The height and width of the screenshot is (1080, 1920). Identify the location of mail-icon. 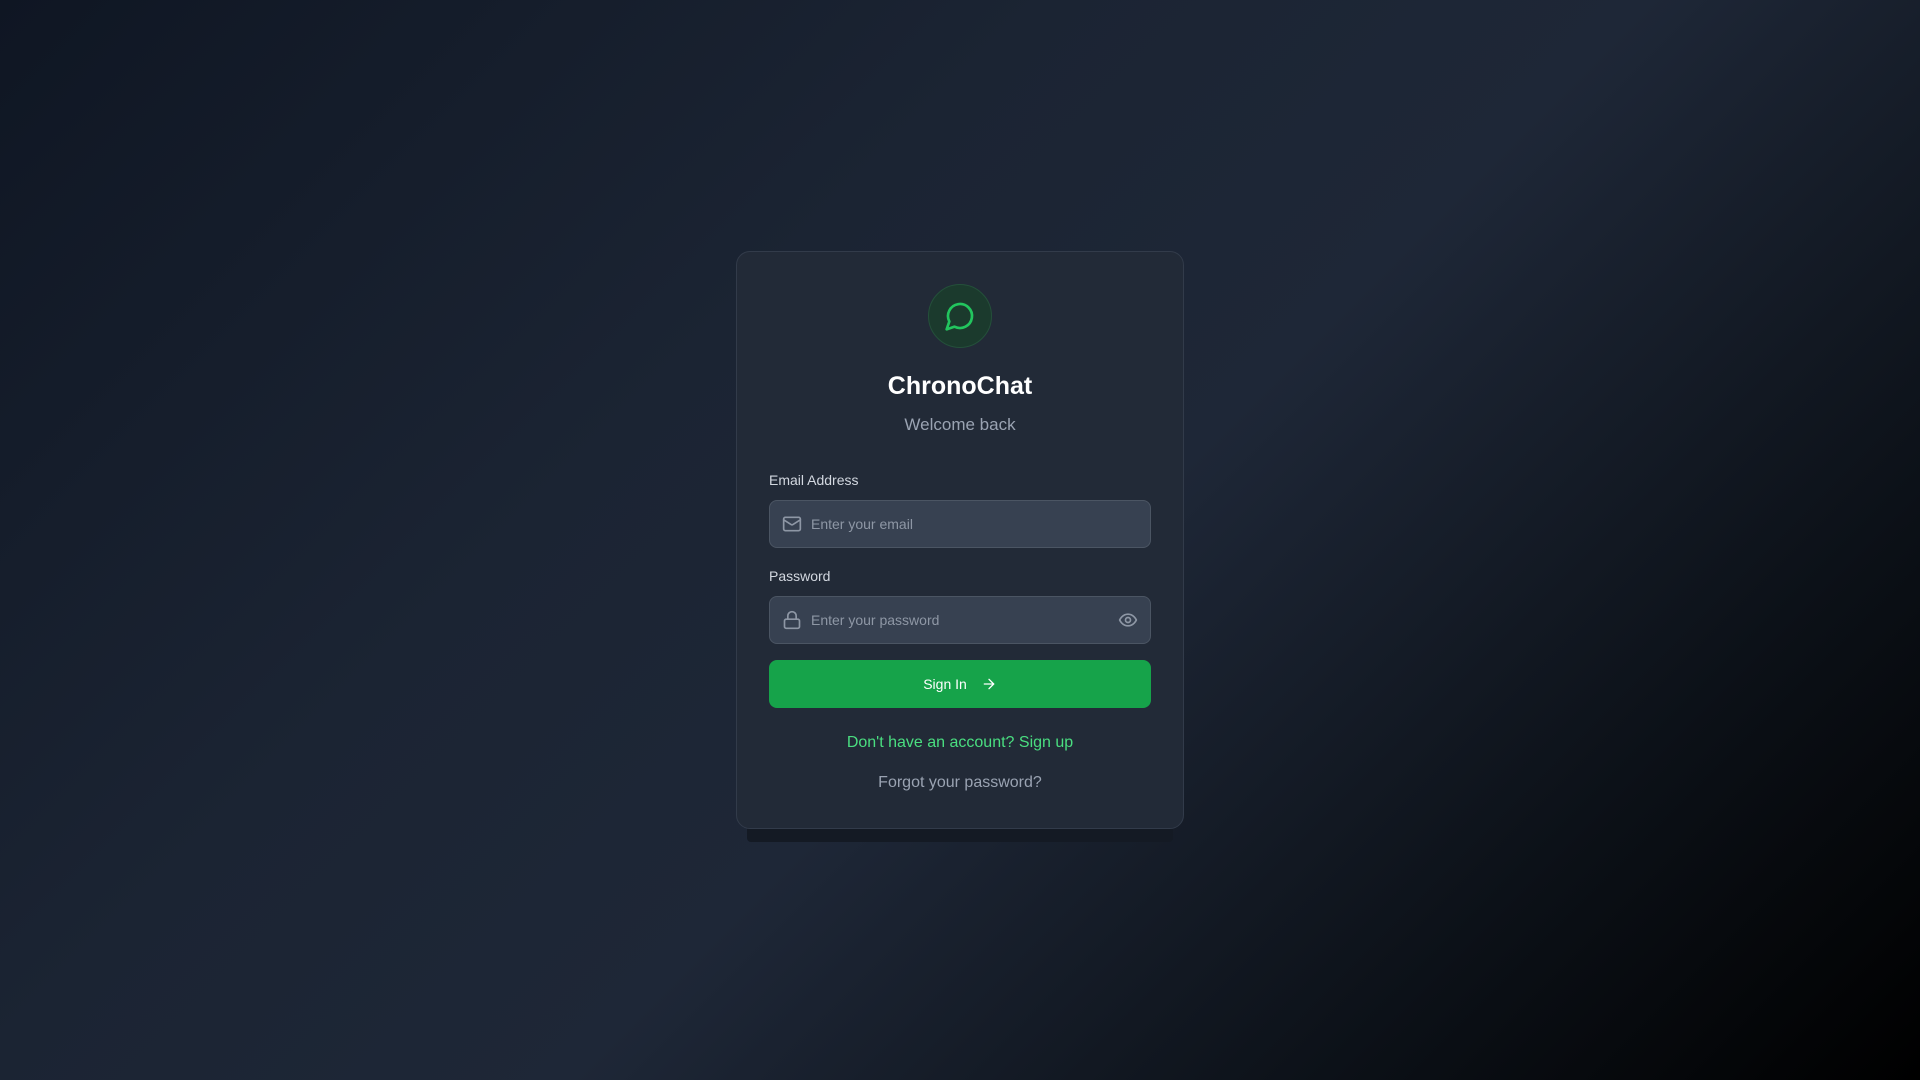
(792, 524).